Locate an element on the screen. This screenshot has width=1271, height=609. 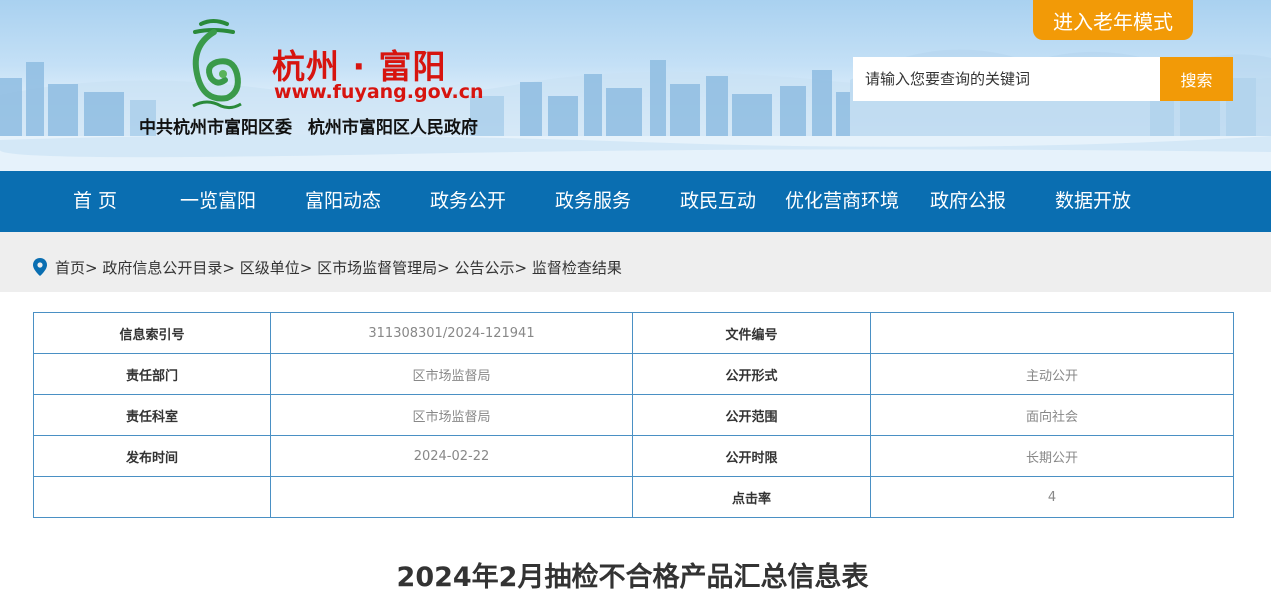
table-row: 点击率 4 is located at coordinates (633, 497).